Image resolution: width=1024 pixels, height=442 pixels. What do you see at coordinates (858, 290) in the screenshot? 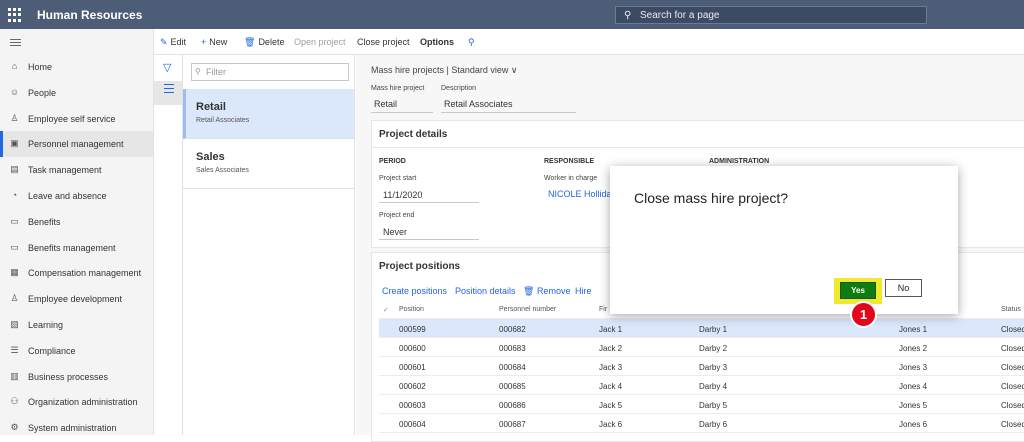
I see `yes-button: Yes` at bounding box center [858, 290].